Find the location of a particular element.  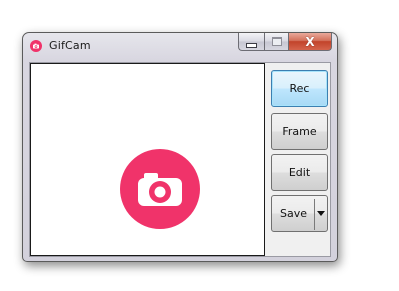

minimize-icon is located at coordinates (251, 45).